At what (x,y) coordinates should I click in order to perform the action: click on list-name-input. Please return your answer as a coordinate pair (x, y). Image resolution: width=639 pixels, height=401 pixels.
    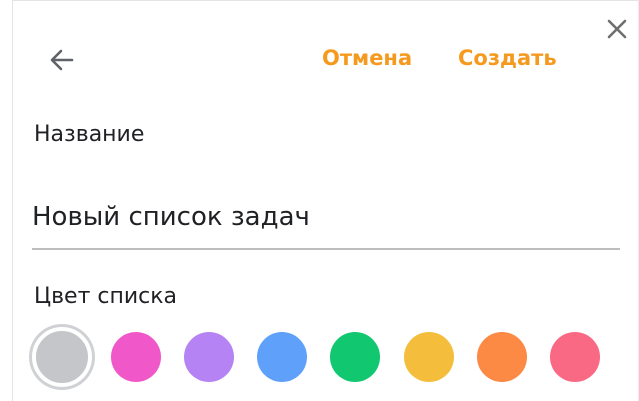
    Looking at the image, I should click on (326, 223).